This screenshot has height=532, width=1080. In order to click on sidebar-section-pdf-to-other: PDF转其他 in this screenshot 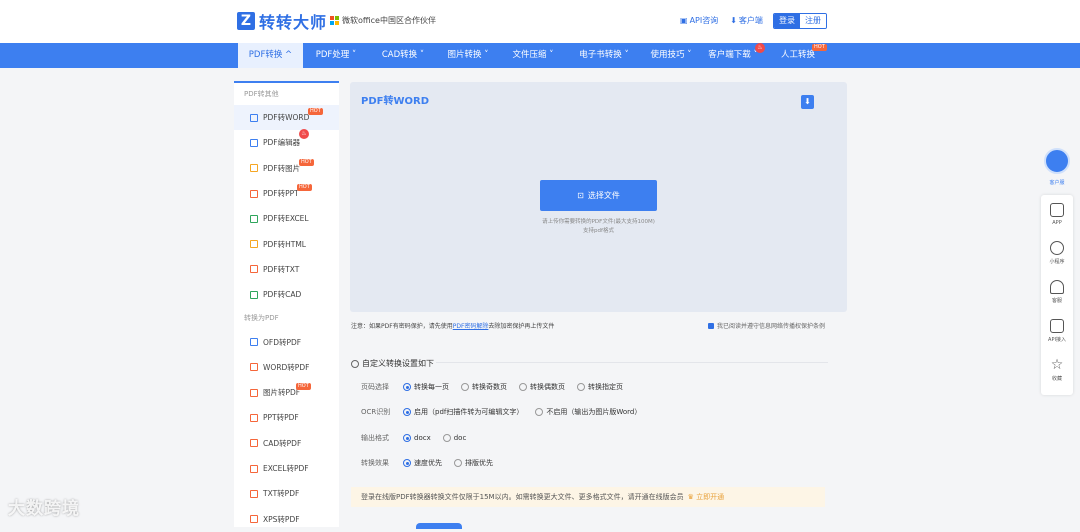, I will do `click(261, 94)`.